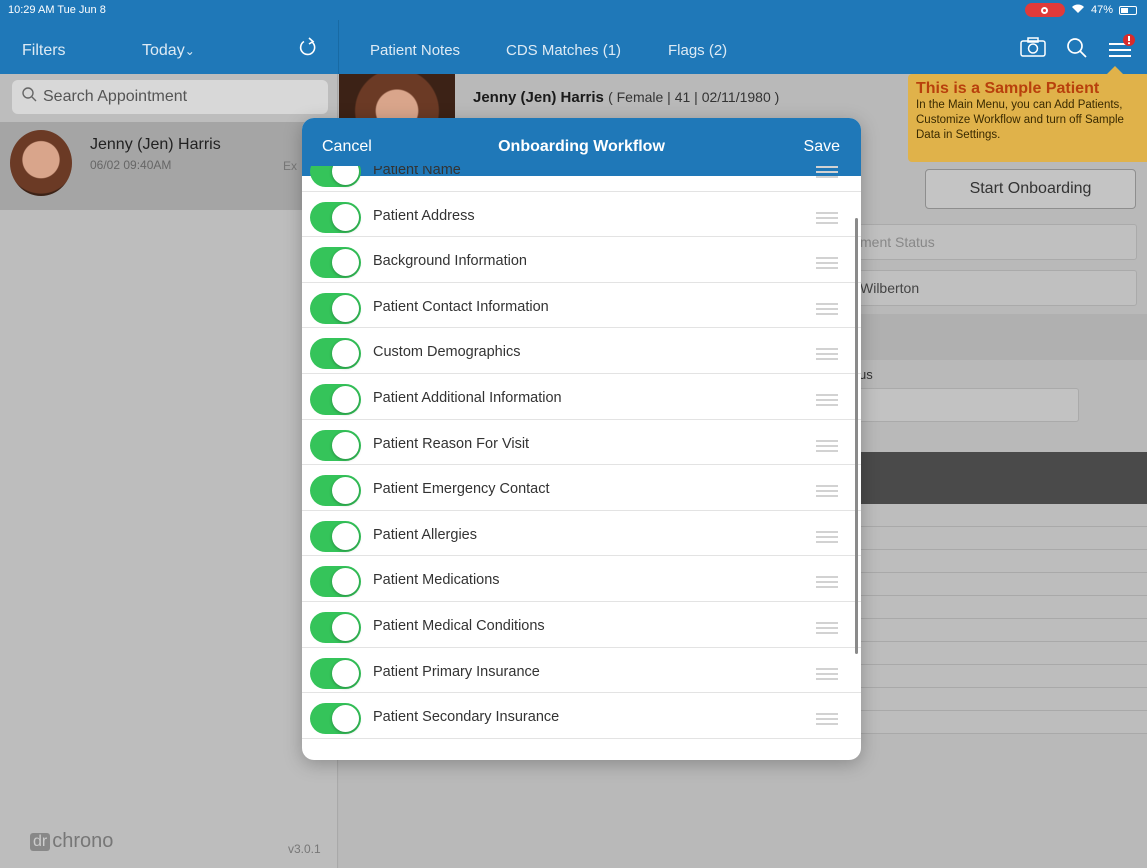  Describe the element at coordinates (290, 166) in the screenshot. I see `appointment-type: Ex` at that location.